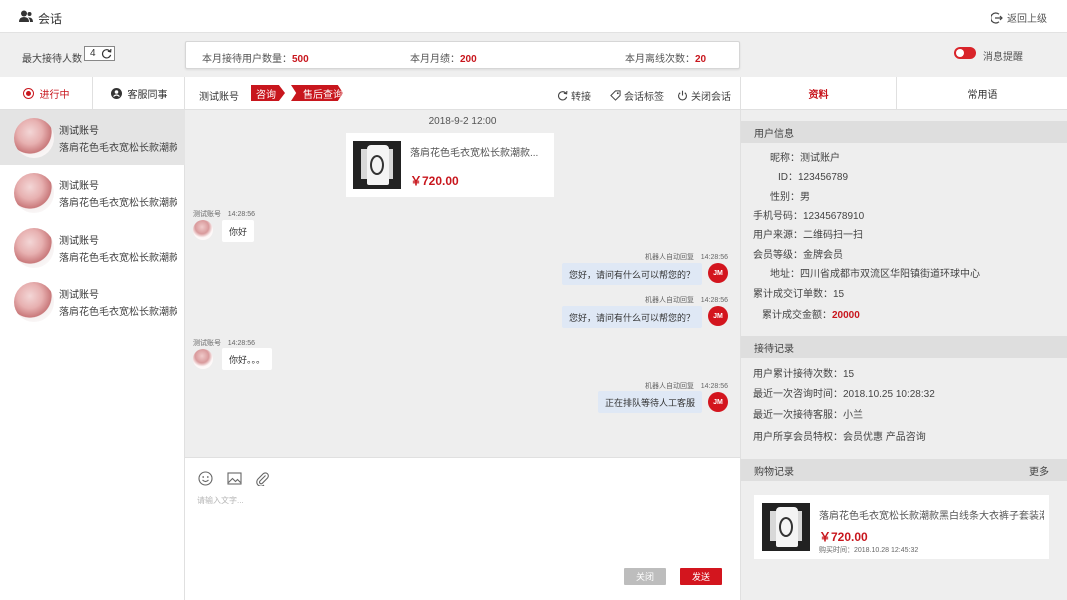 This screenshot has width=1067, height=600. Describe the element at coordinates (704, 95) in the screenshot. I see `close-session-button: 关闭会话` at that location.